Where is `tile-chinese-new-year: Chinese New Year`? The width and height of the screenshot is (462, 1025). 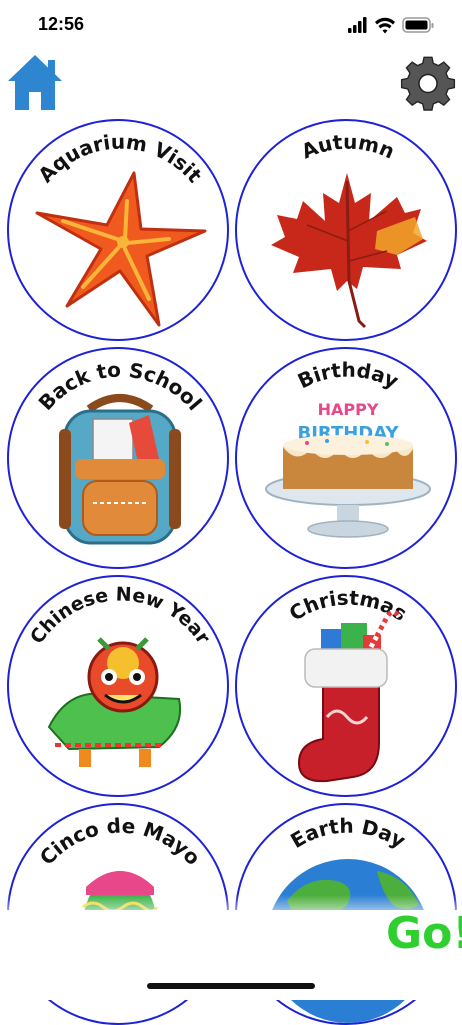 tile-chinese-new-year: Chinese New Year is located at coordinates (118, 686).